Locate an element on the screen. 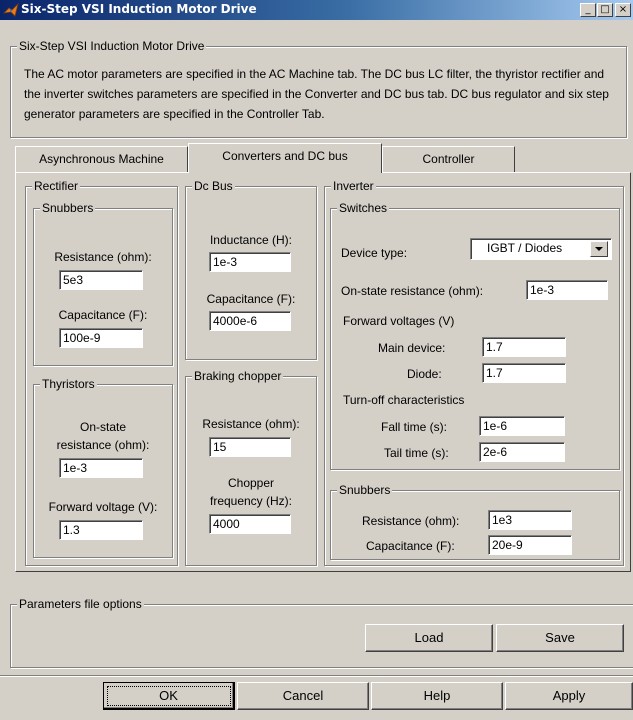 This screenshot has height=720, width=633. fall-time-field: 1e-6 is located at coordinates (522, 426).